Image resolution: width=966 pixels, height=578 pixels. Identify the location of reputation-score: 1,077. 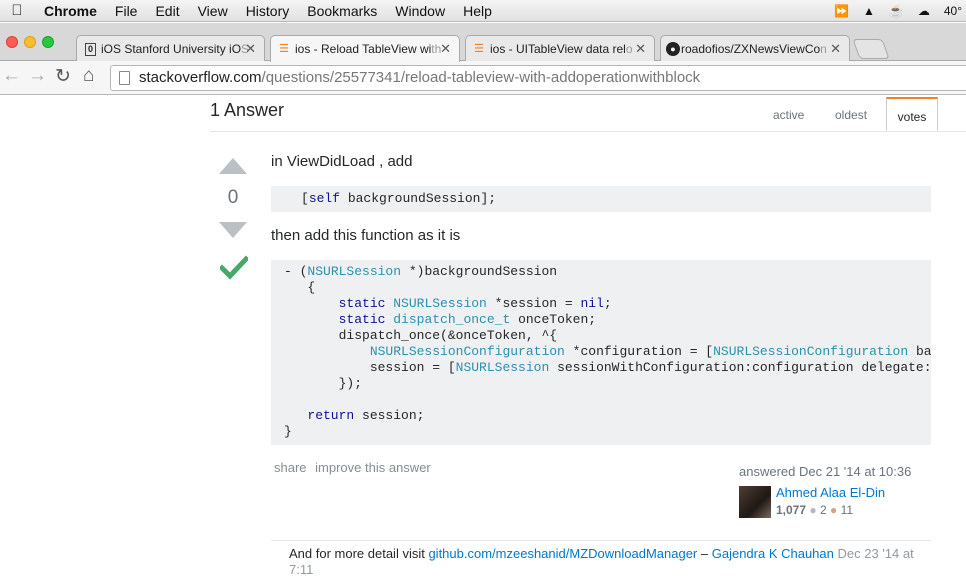
(791, 510).